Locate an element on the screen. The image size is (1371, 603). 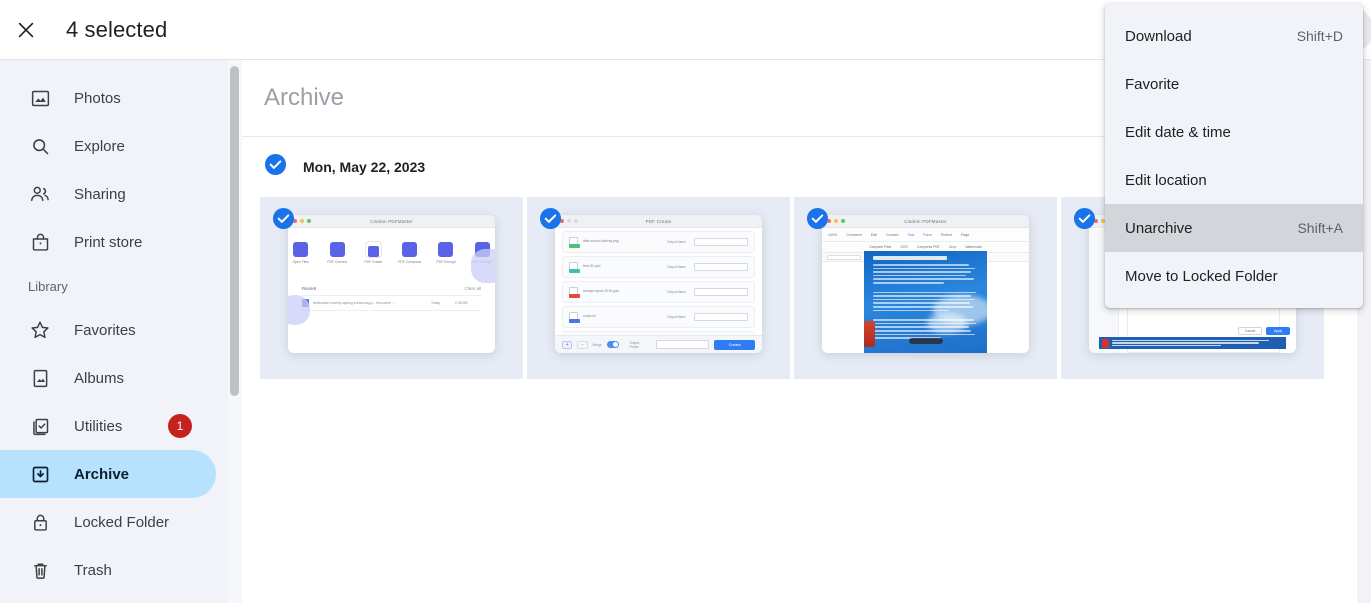
sidebar-scrollbar is located at coordinates (235, 331).